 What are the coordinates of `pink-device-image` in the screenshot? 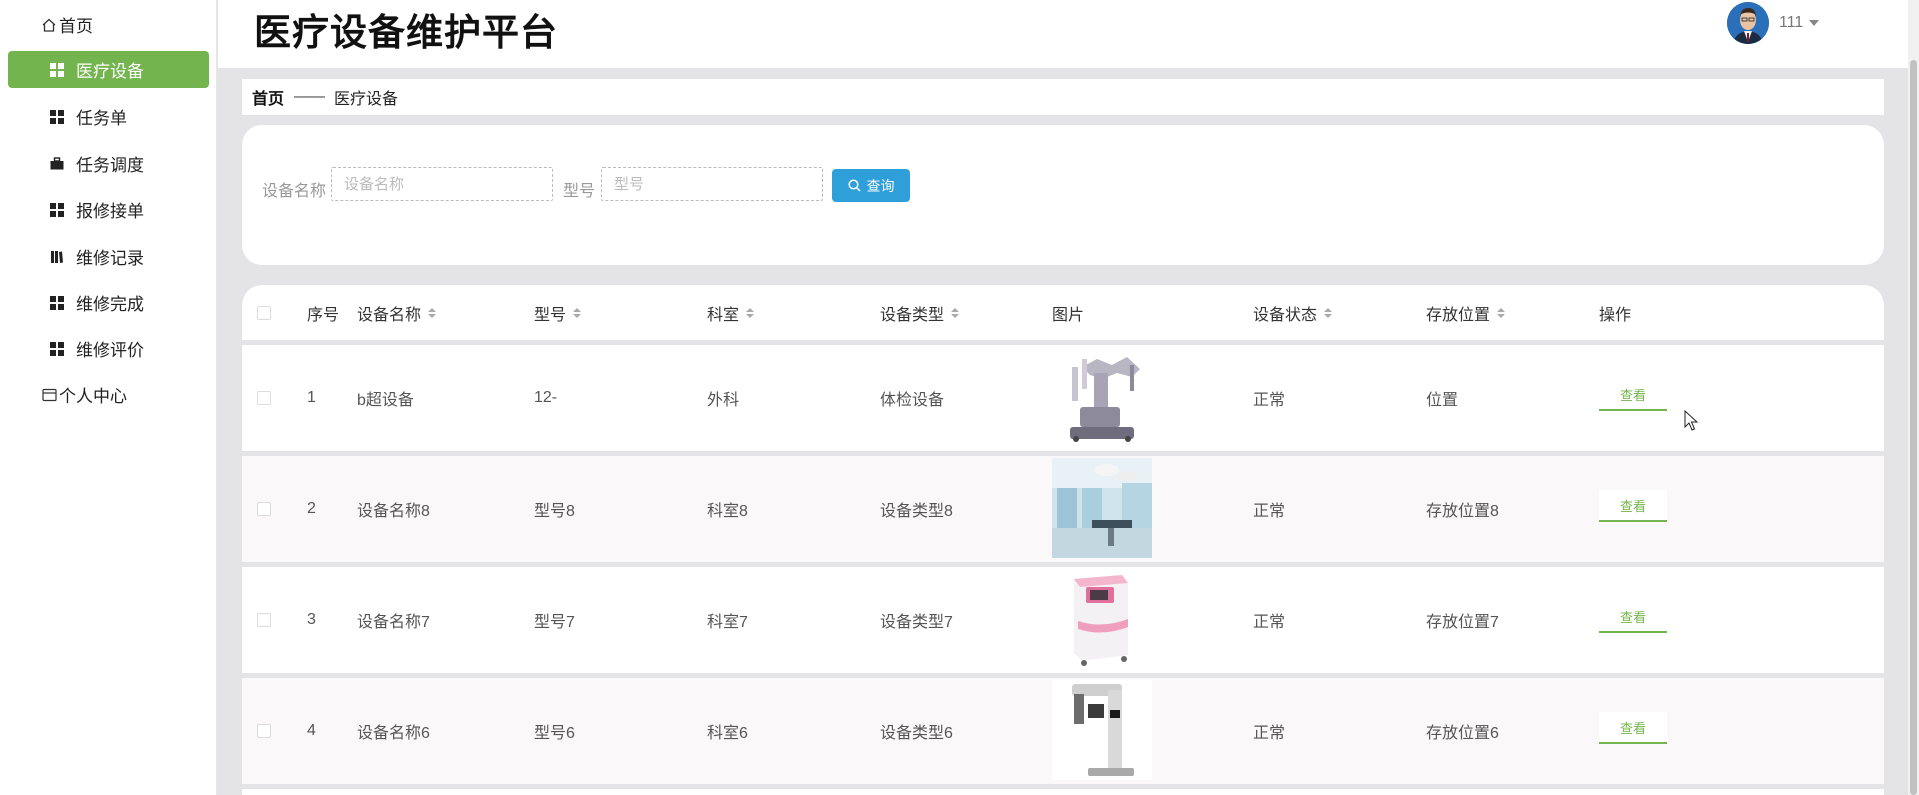 It's located at (1102, 619).